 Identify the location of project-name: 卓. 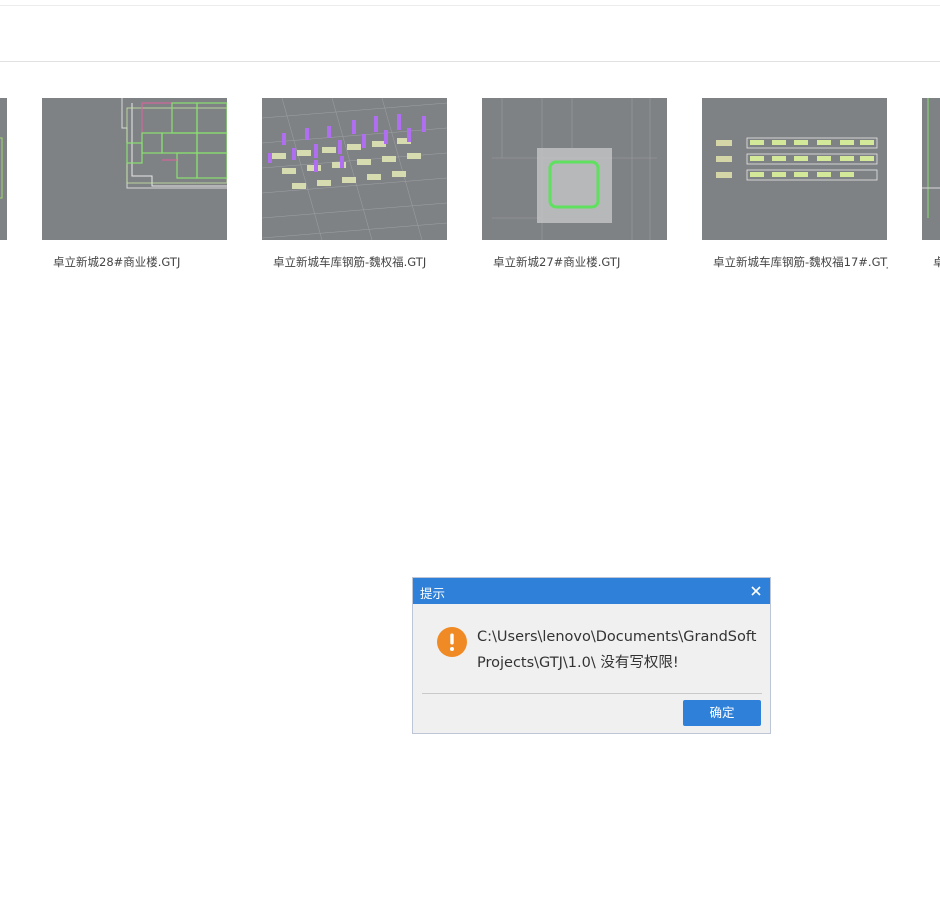
(936, 262).